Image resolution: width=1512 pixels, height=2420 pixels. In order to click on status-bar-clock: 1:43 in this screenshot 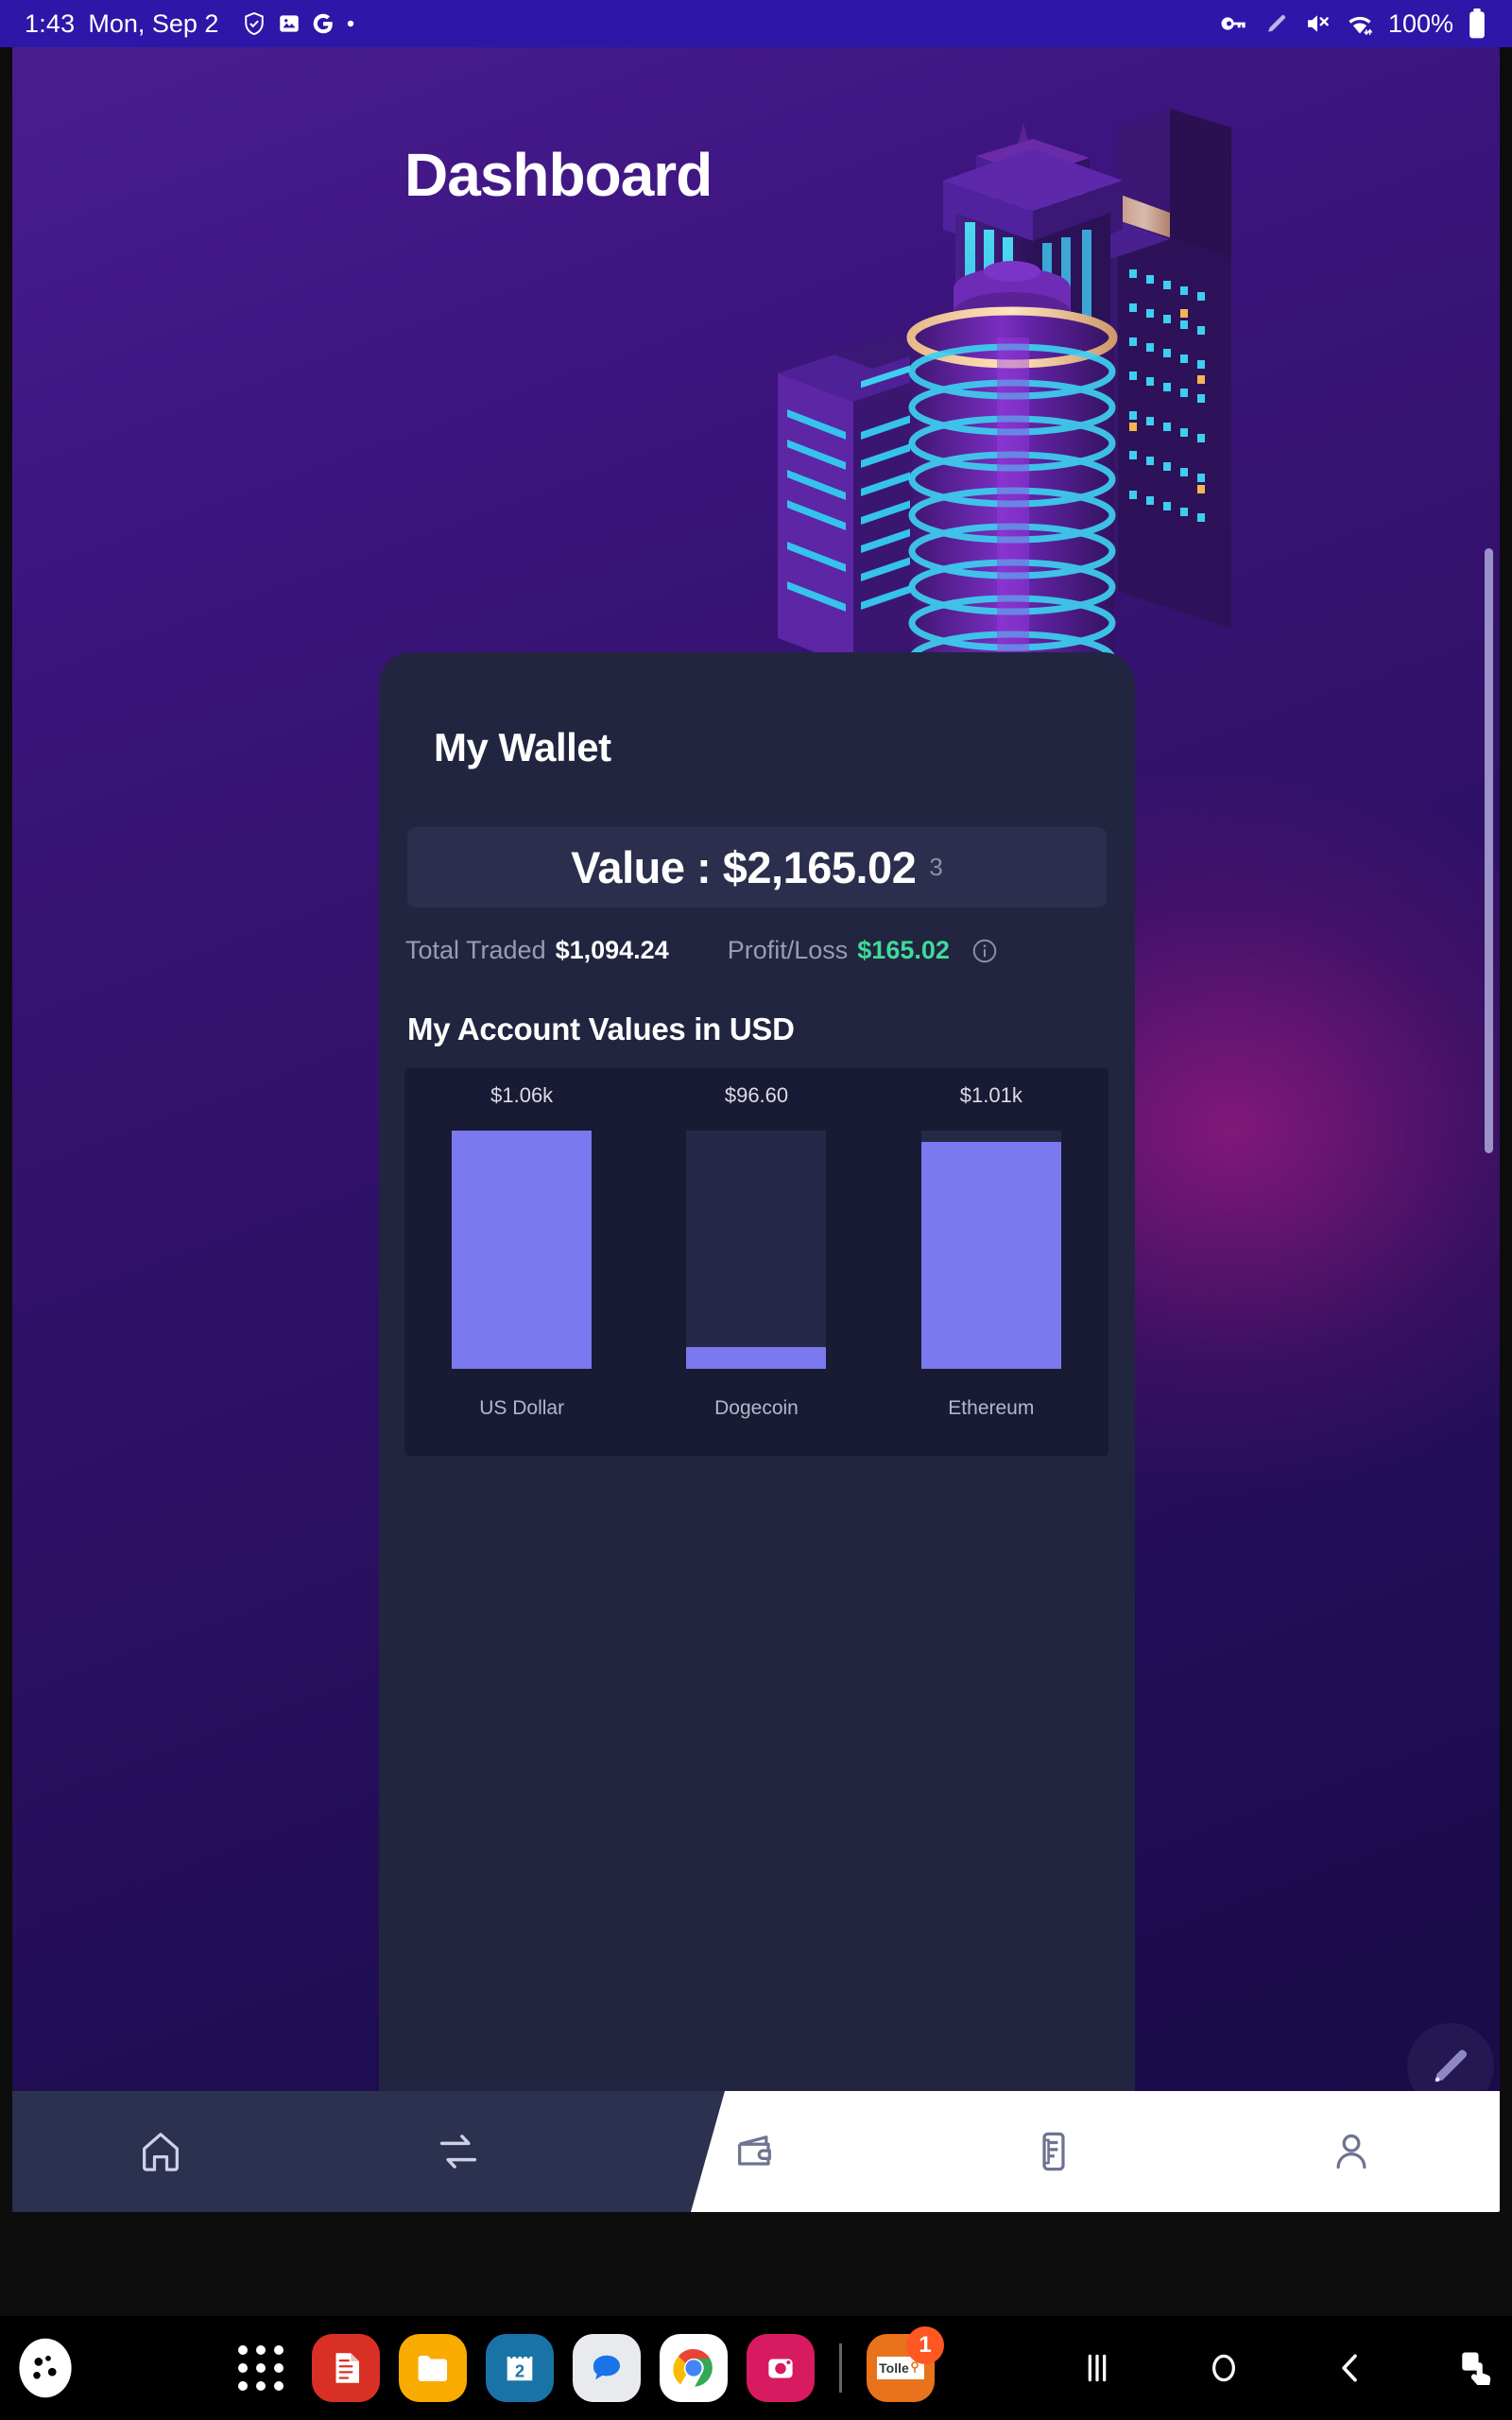, I will do `click(50, 24)`.